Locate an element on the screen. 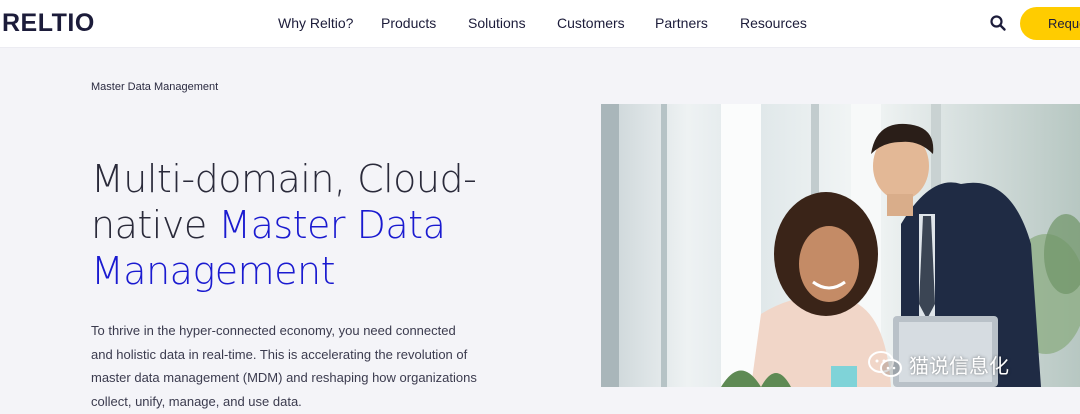  nav-why-reltio: Why Reltio? is located at coordinates (315, 23).